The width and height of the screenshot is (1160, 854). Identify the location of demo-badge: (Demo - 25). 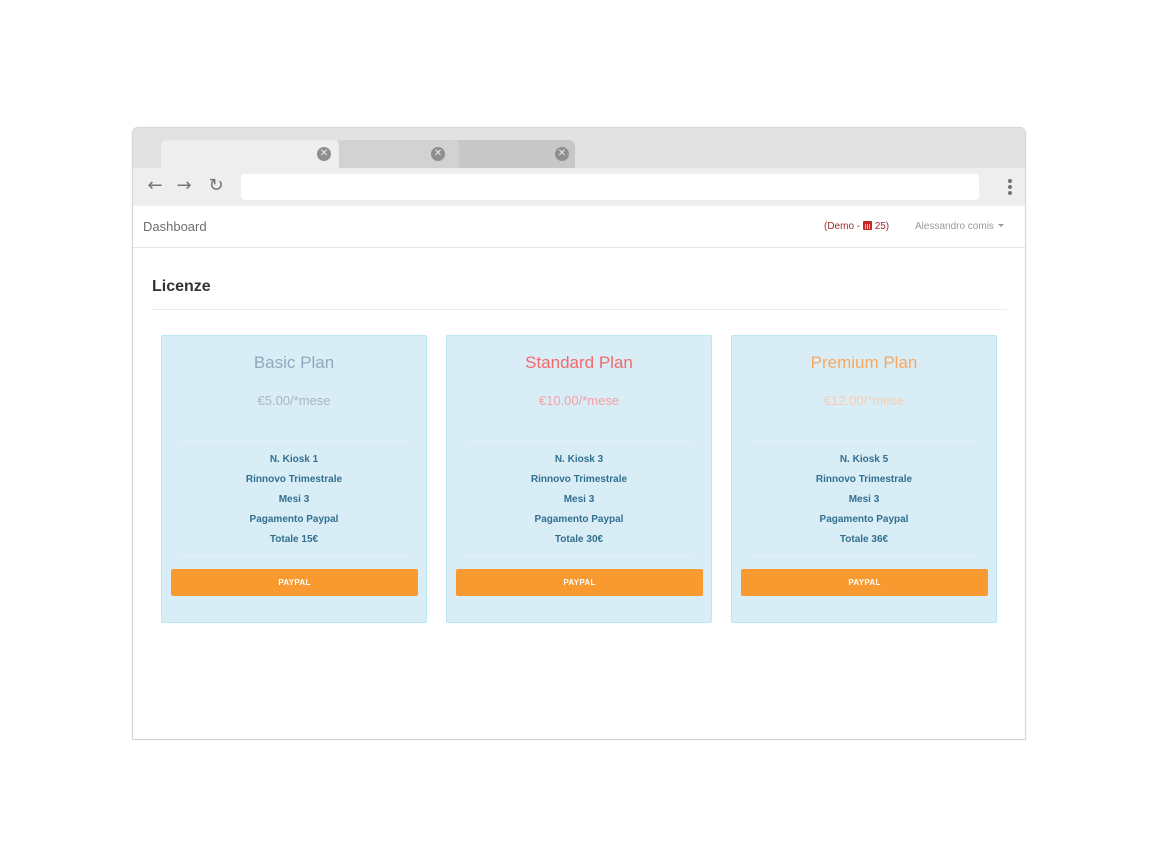
(856, 226).